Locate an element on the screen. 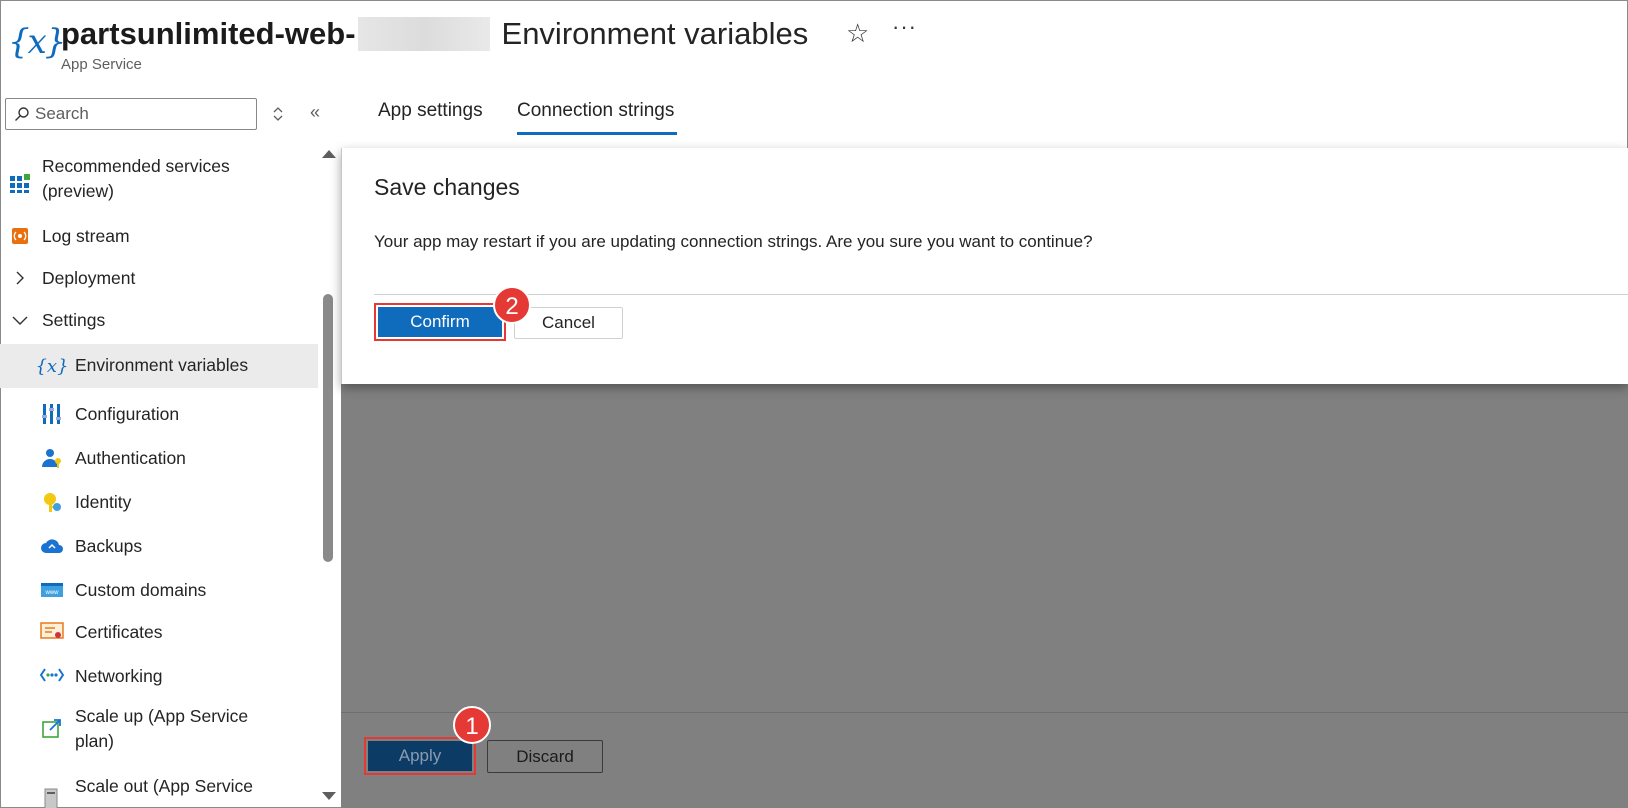 The height and width of the screenshot is (808, 1628). scrollbar-thumb is located at coordinates (328, 428).